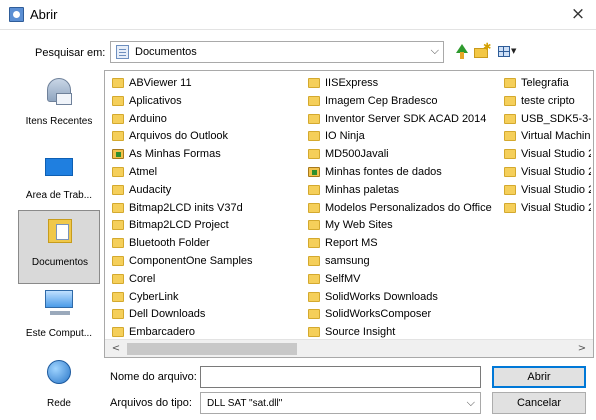 This screenshot has width=596, height=420. I want to click on list-item: ComponentOne Samples, so click(205, 262).